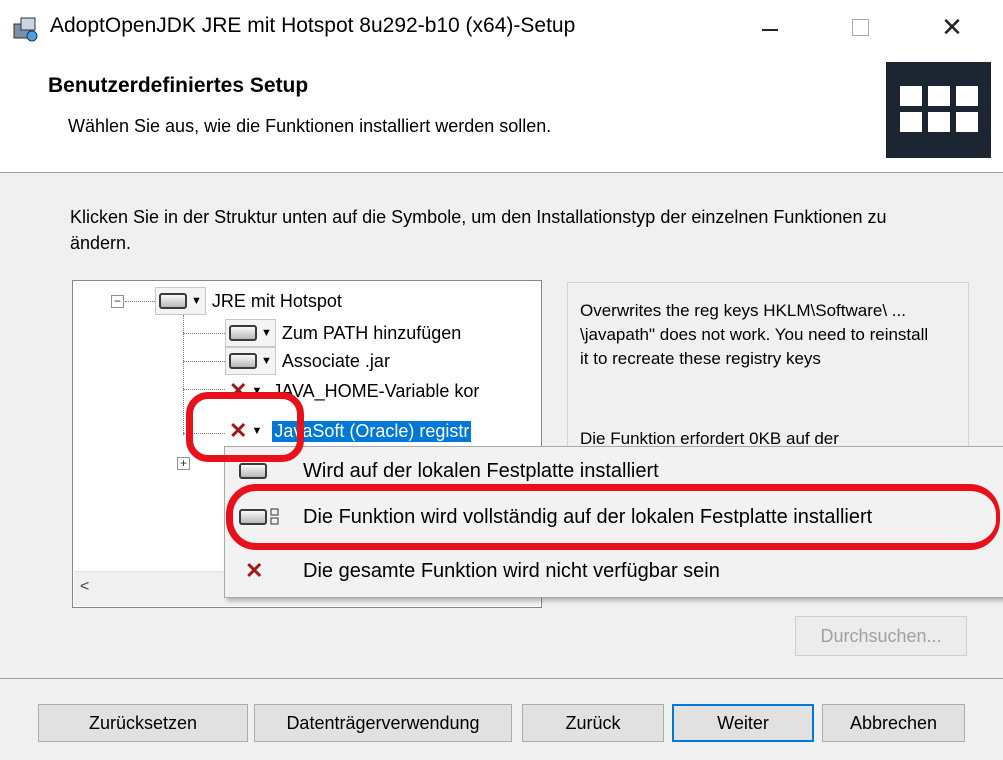 The height and width of the screenshot is (760, 1003). What do you see at coordinates (25, 29) in the screenshot?
I see `installer-icon` at bounding box center [25, 29].